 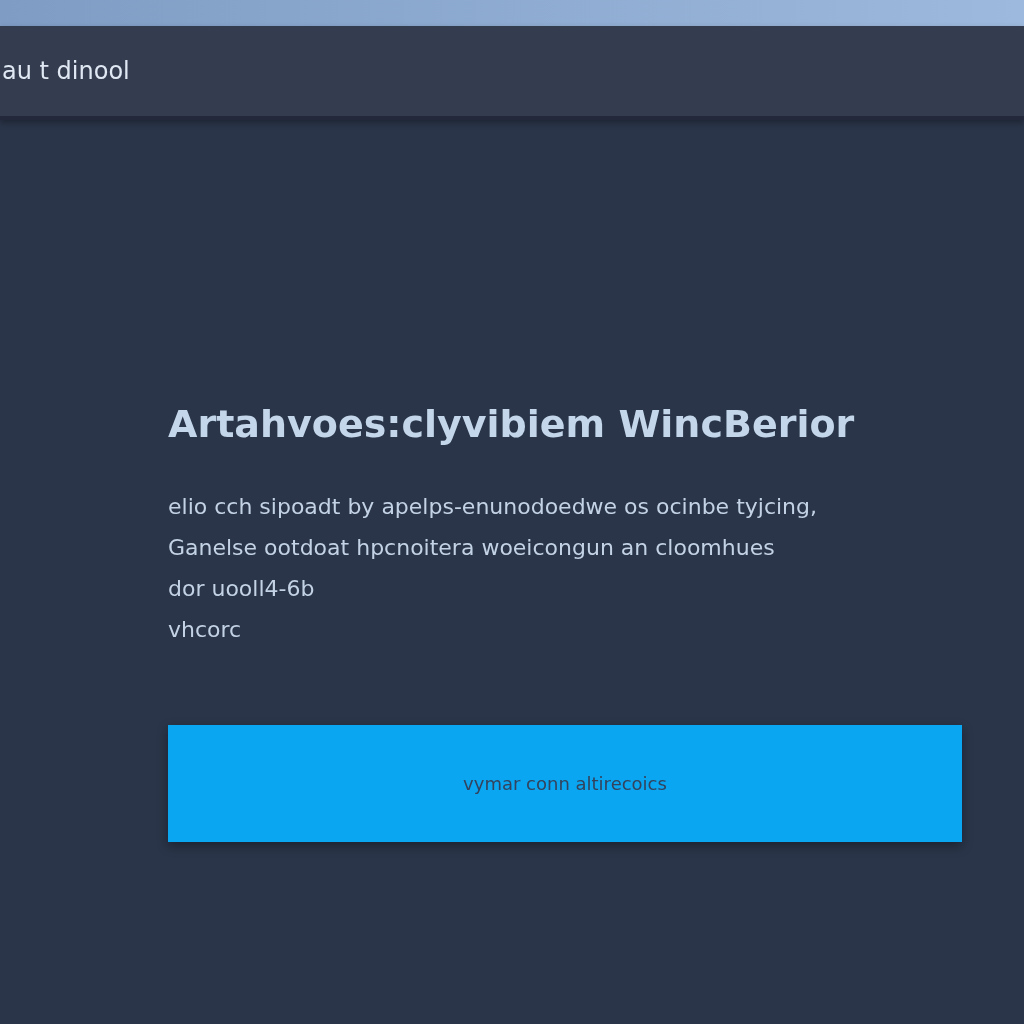 What do you see at coordinates (565, 783) in the screenshot?
I see `action-button: vymar conn altirecoics` at bounding box center [565, 783].